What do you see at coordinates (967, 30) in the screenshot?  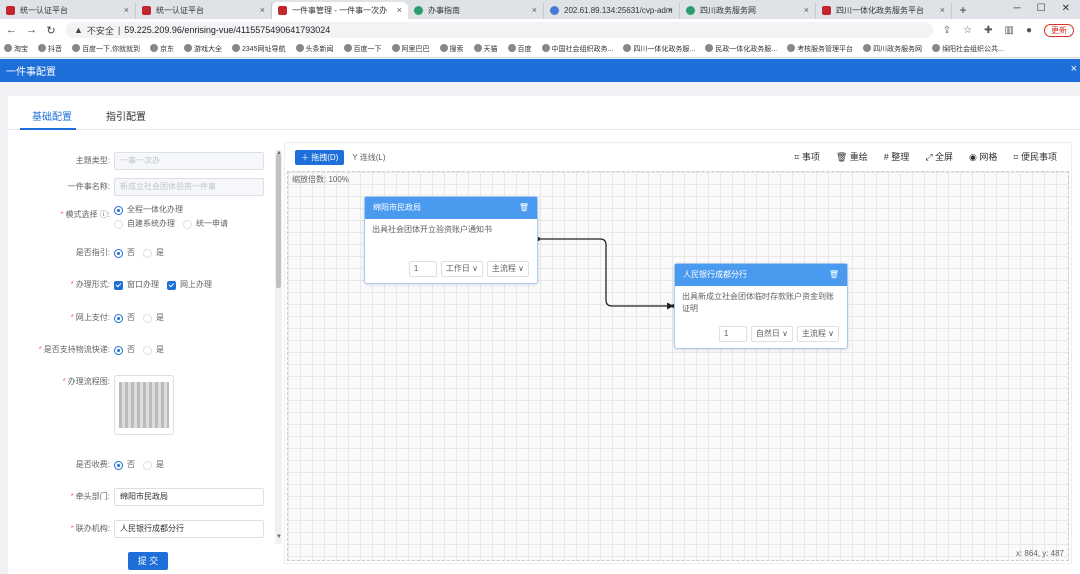 I see `star-icon: ☆` at bounding box center [967, 30].